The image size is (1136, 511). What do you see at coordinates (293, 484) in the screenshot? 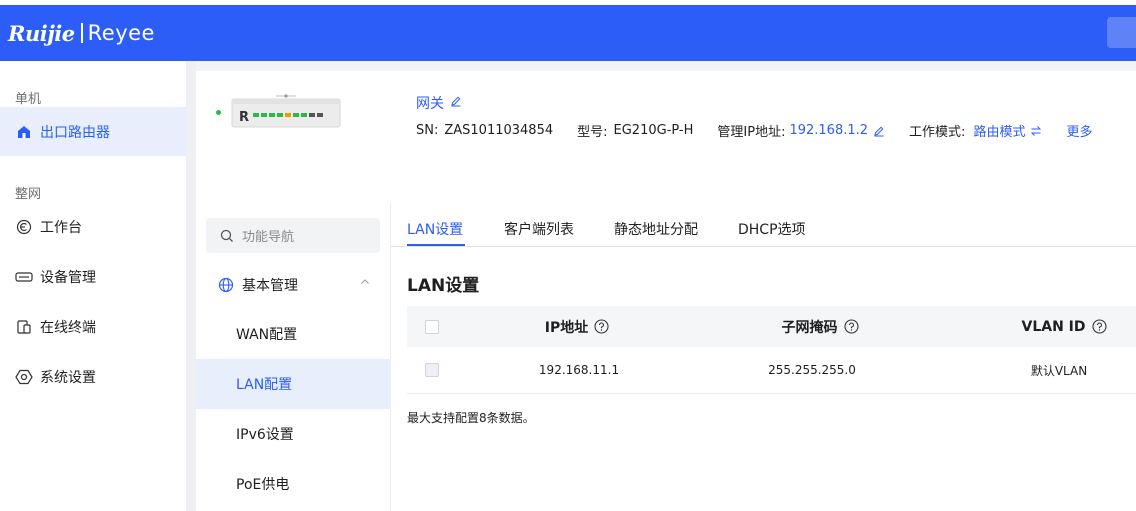
I see `nav-item-poe: PoE供电` at bounding box center [293, 484].